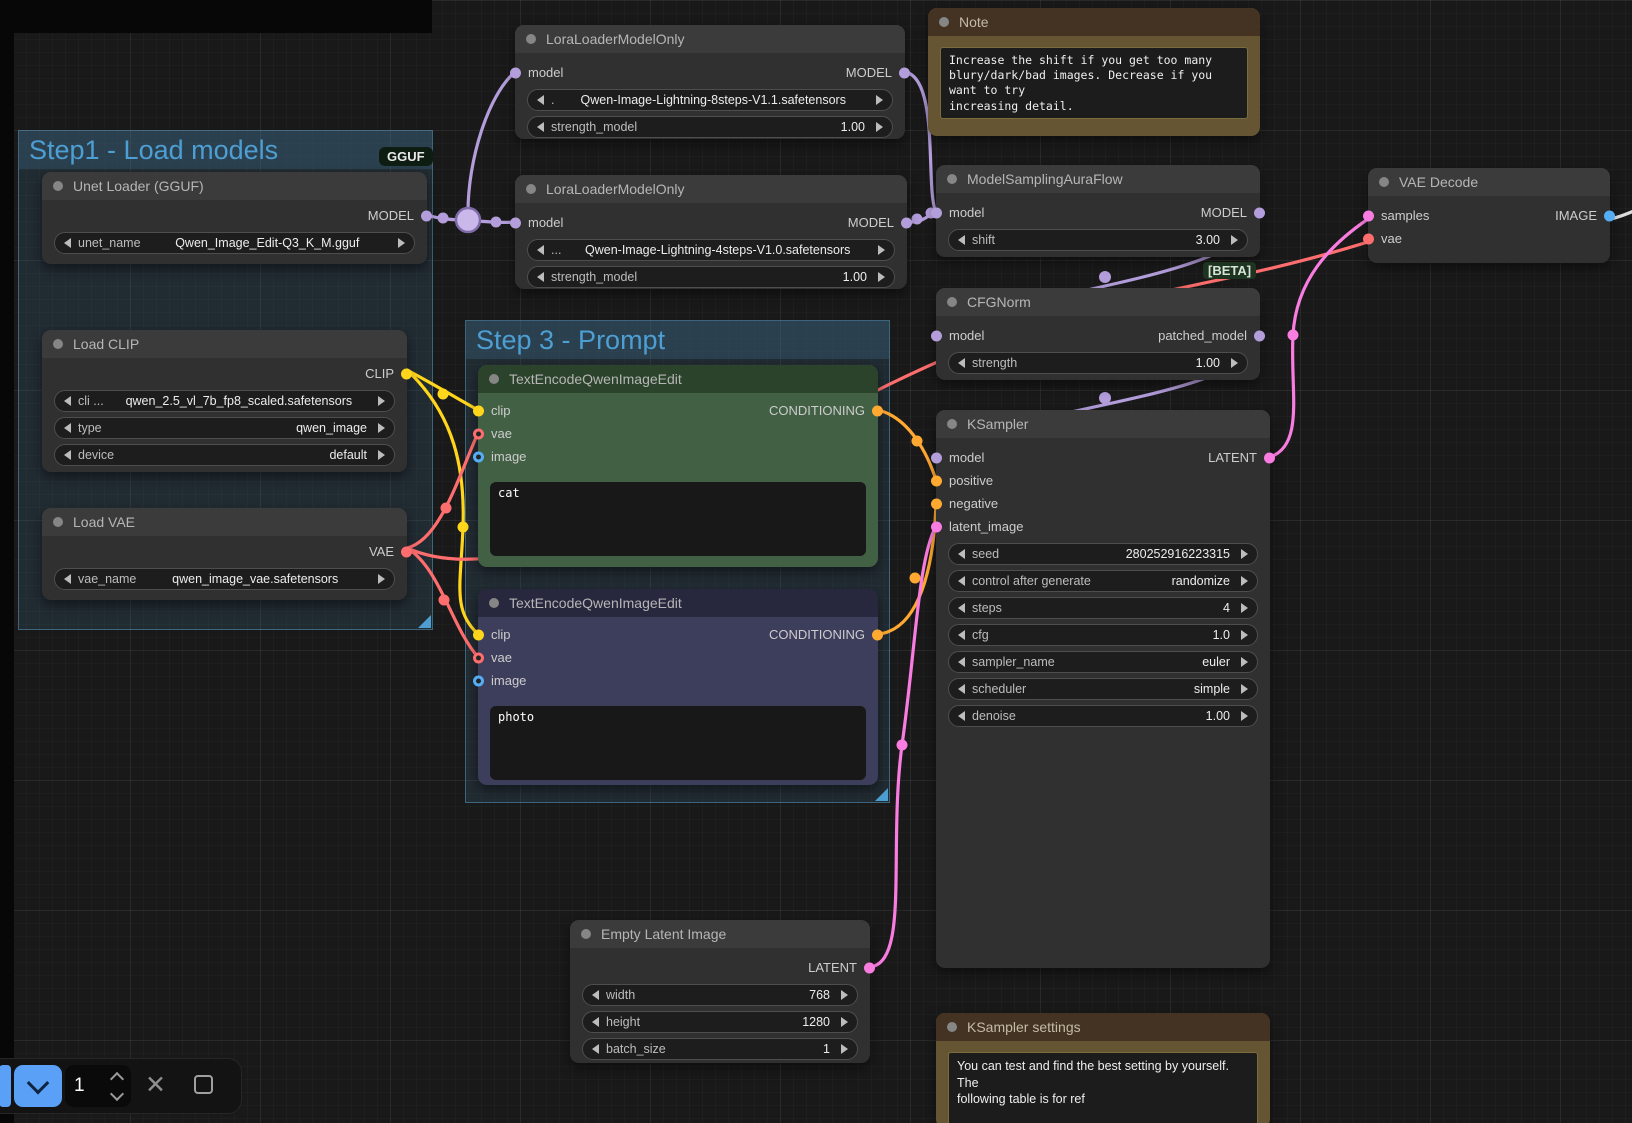 This screenshot has width=1632, height=1123. Describe the element at coordinates (224, 522) in the screenshot. I see `node-header: Load VAE` at that location.